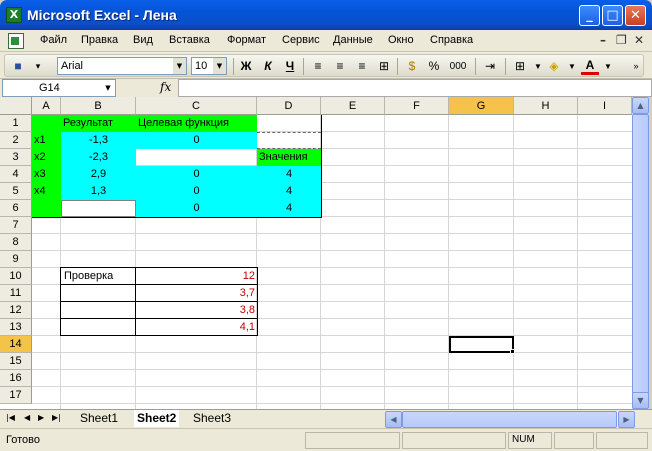 This screenshot has height=451, width=652. Describe the element at coordinates (289, 106) in the screenshot. I see `column-header-d: D` at that location.